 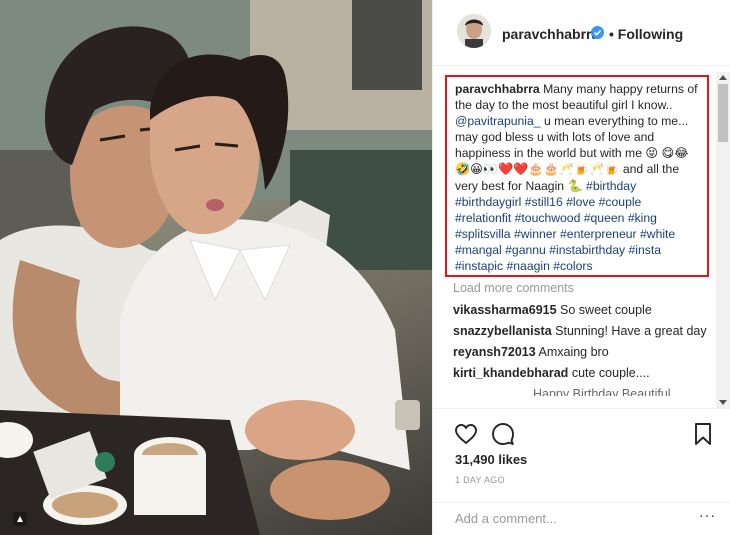 What do you see at coordinates (657, 234) in the screenshot?
I see `hashtag-link: #white` at bounding box center [657, 234].